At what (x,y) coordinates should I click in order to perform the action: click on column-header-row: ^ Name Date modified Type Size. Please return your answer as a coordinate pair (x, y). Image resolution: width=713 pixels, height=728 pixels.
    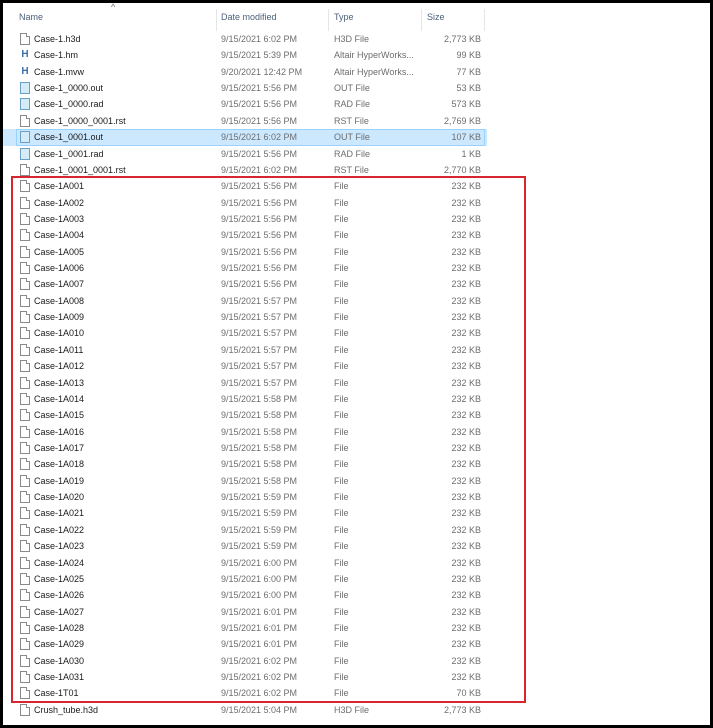
    Looking at the image, I should click on (245, 17).